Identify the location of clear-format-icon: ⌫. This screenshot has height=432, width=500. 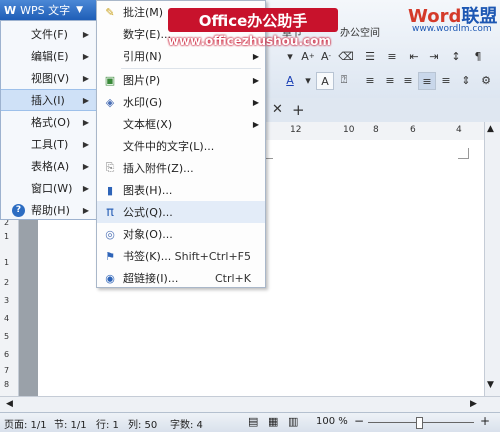
(346, 56).